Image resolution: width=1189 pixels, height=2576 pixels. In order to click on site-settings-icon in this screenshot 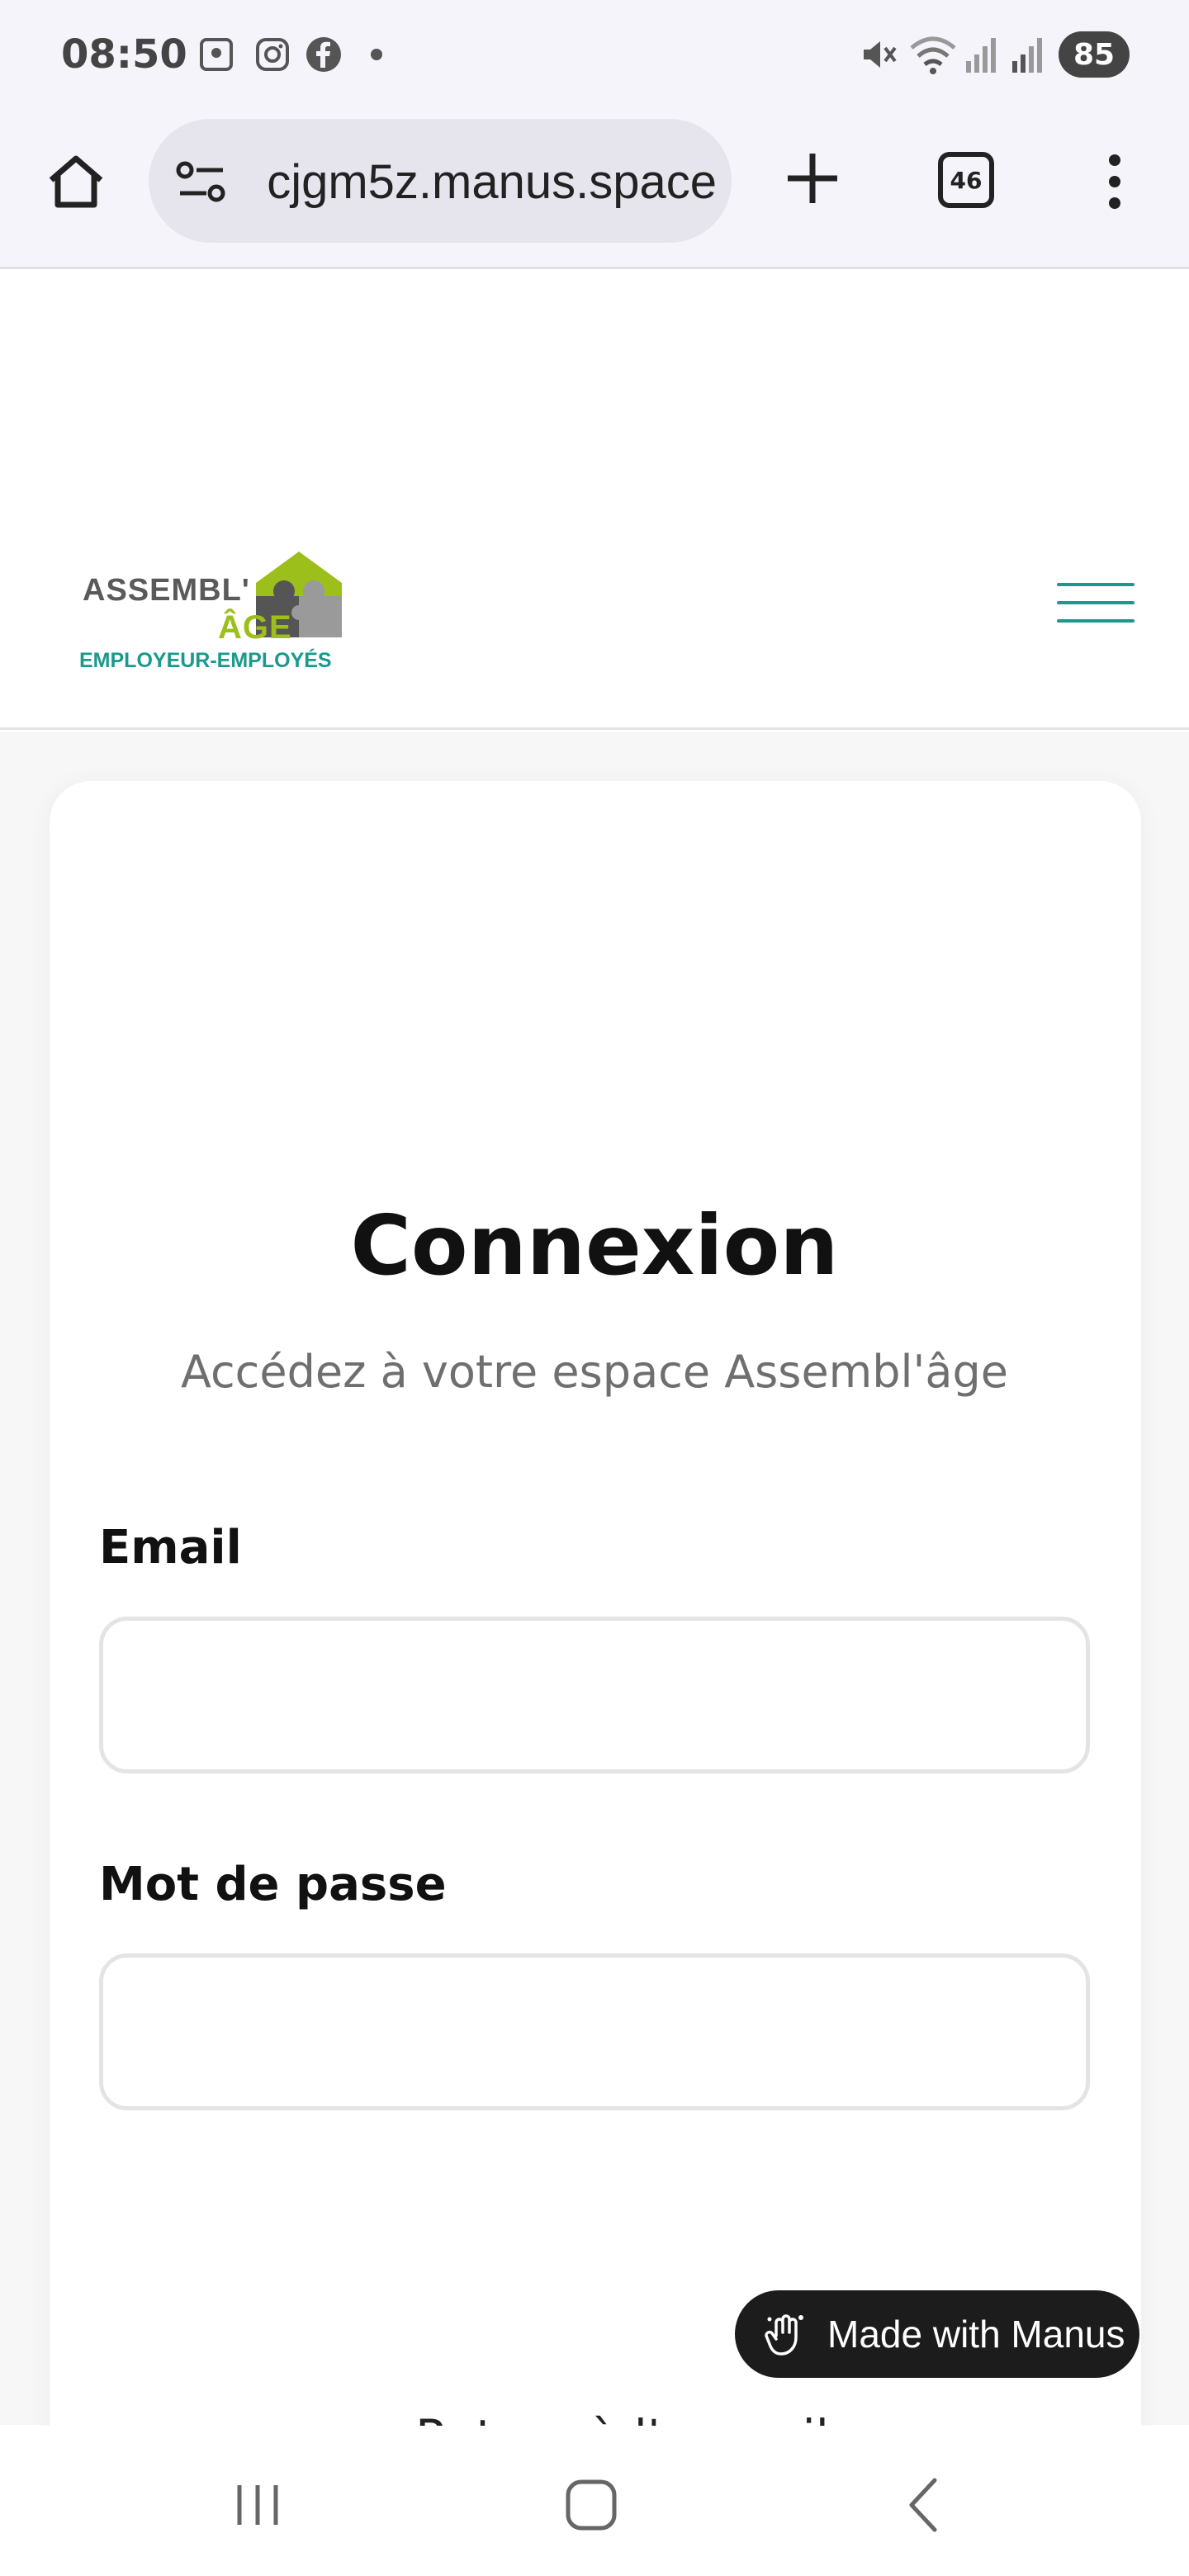, I will do `click(201, 182)`.